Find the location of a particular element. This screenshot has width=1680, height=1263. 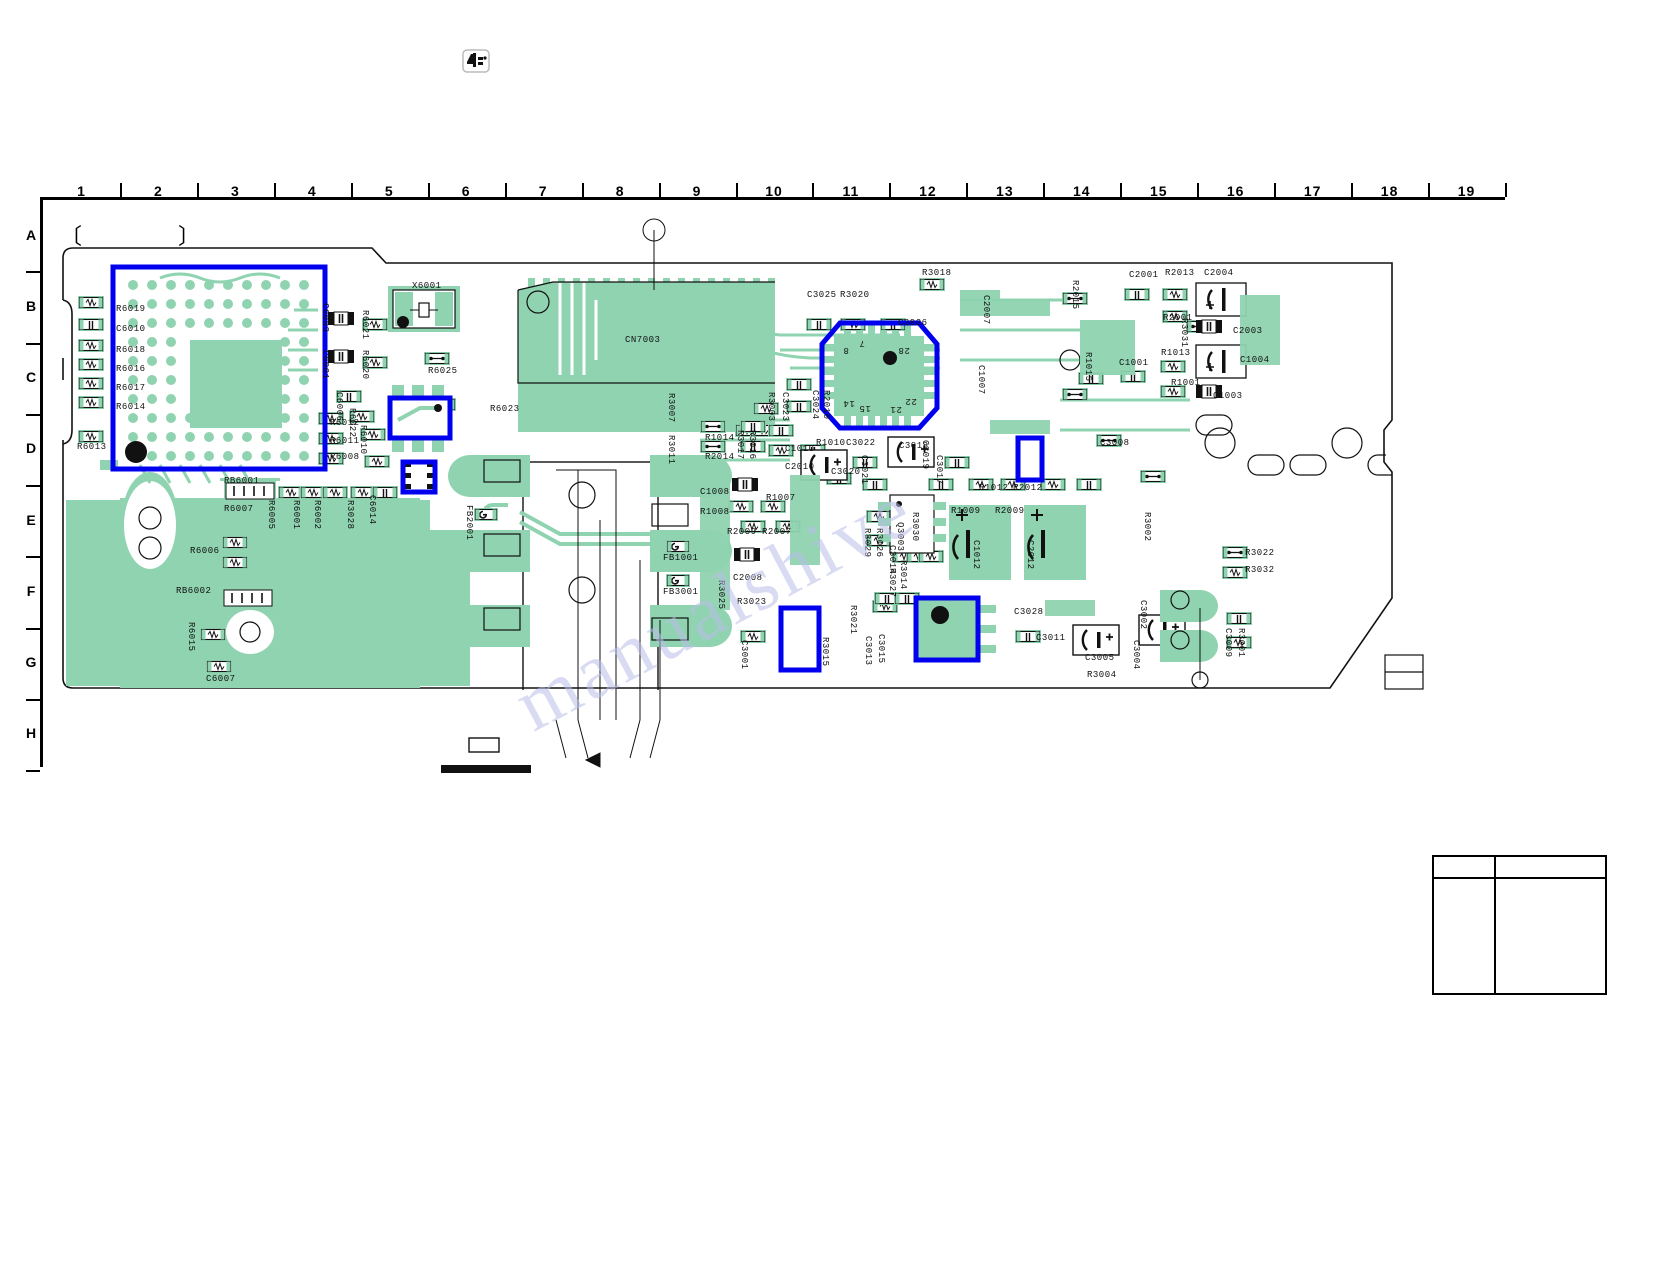

grid-row-tick-H is located at coordinates (33, 771).